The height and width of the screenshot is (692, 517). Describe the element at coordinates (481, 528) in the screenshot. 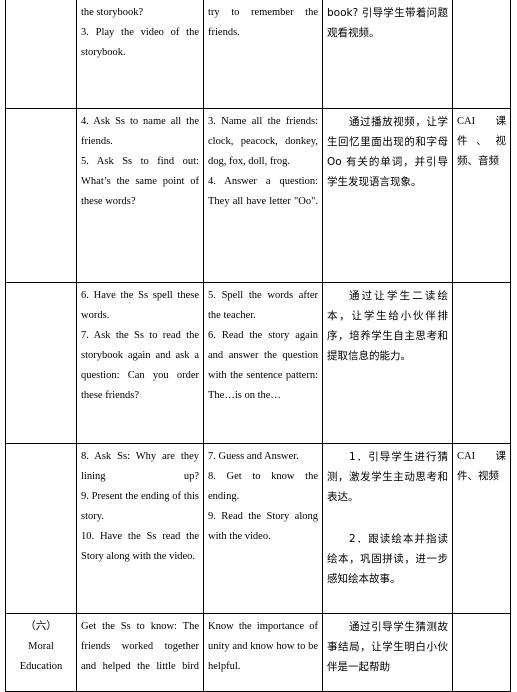

I see `media-cell: CAI 课件、视频` at that location.